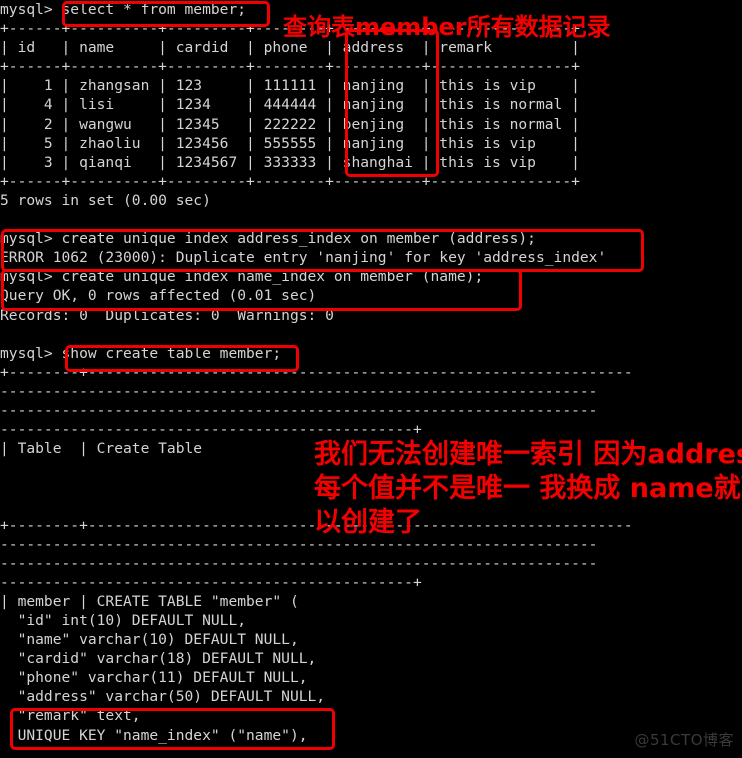 The width and height of the screenshot is (742, 758). I want to click on terminal-line: Query OK, 0 rows affected (0.01 sec), so click(158, 296).